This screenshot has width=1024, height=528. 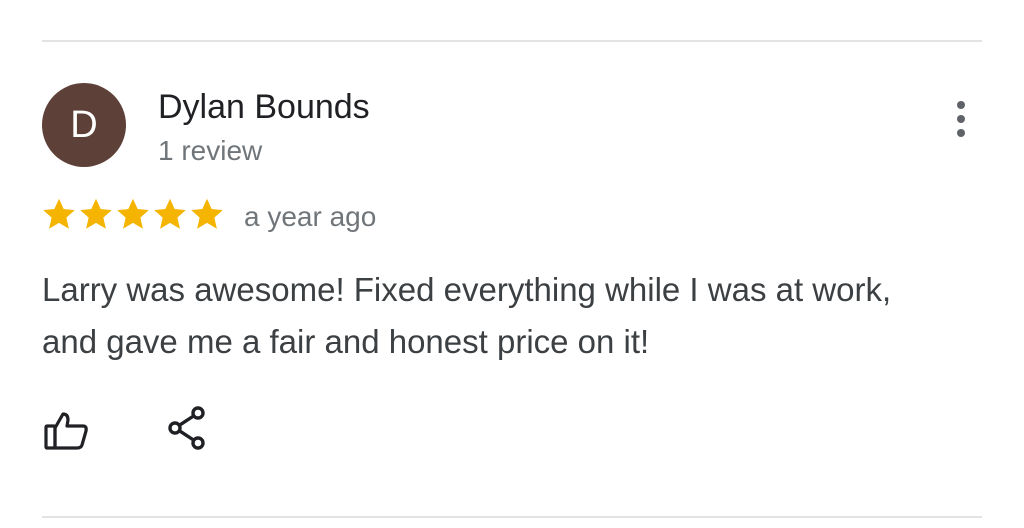 What do you see at coordinates (961, 105) in the screenshot?
I see `more-vert-icon` at bounding box center [961, 105].